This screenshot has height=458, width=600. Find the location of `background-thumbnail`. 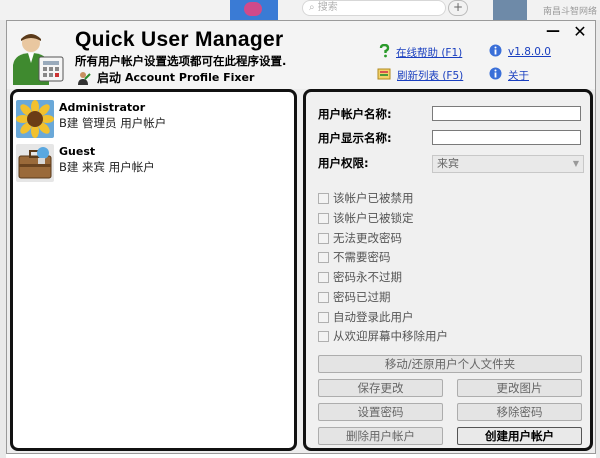

background-thumbnail is located at coordinates (254, 10).